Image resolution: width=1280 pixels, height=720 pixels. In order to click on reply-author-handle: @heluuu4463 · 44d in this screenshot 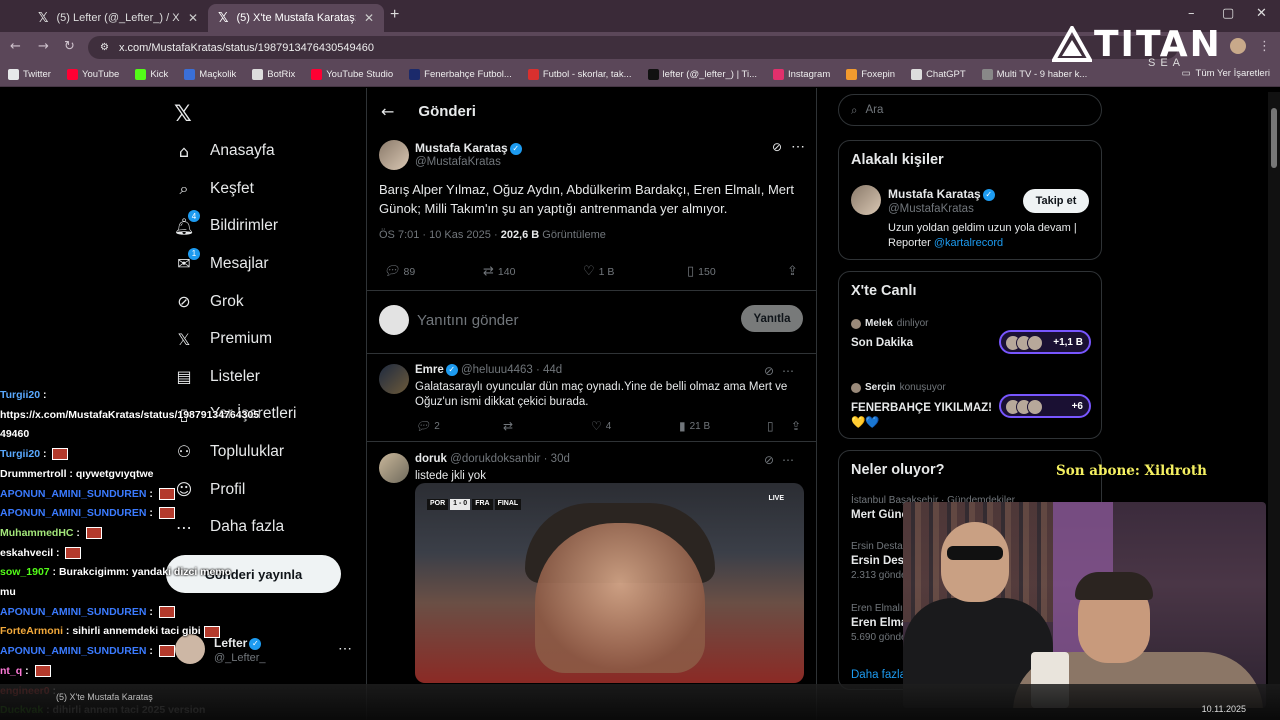, I will do `click(511, 370)`.